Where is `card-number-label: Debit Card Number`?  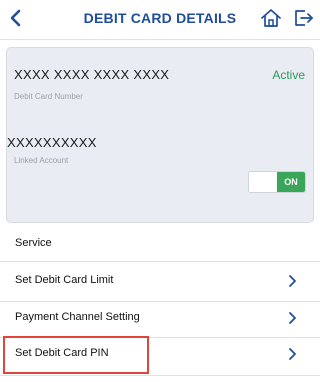
card-number-label: Debit Card Number is located at coordinates (48, 96).